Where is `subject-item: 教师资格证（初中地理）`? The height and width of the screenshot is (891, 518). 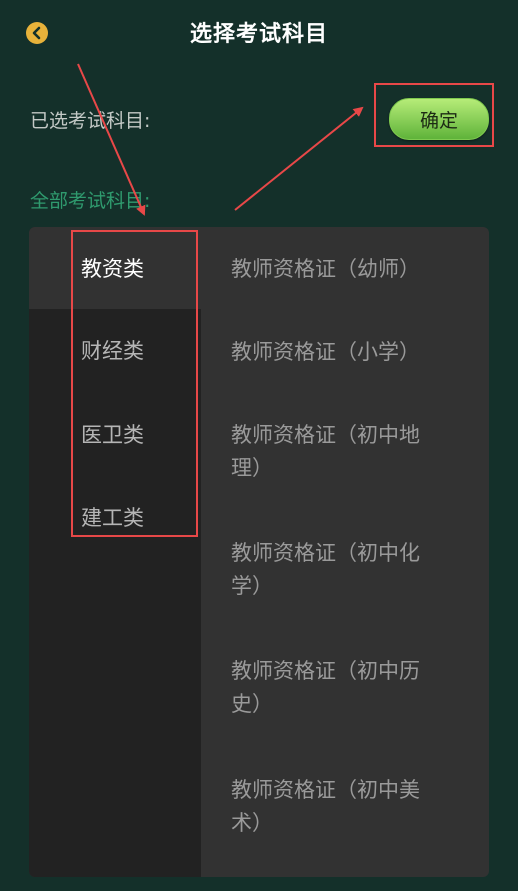
subject-item: 教师资格证（初中地理） is located at coordinates (340, 452).